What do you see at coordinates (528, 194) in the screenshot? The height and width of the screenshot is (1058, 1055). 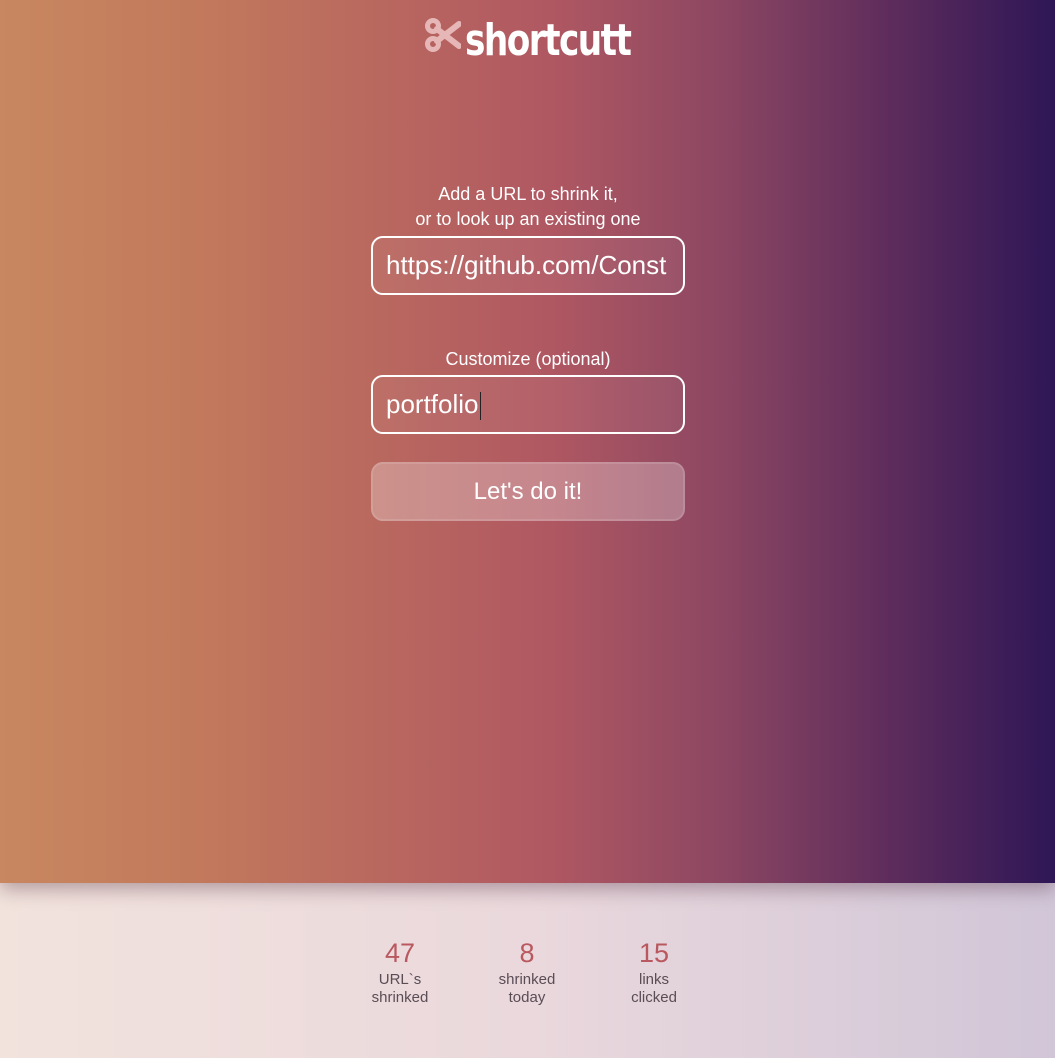 I see `url-label-line1: Add a URL to shrink it,` at bounding box center [528, 194].